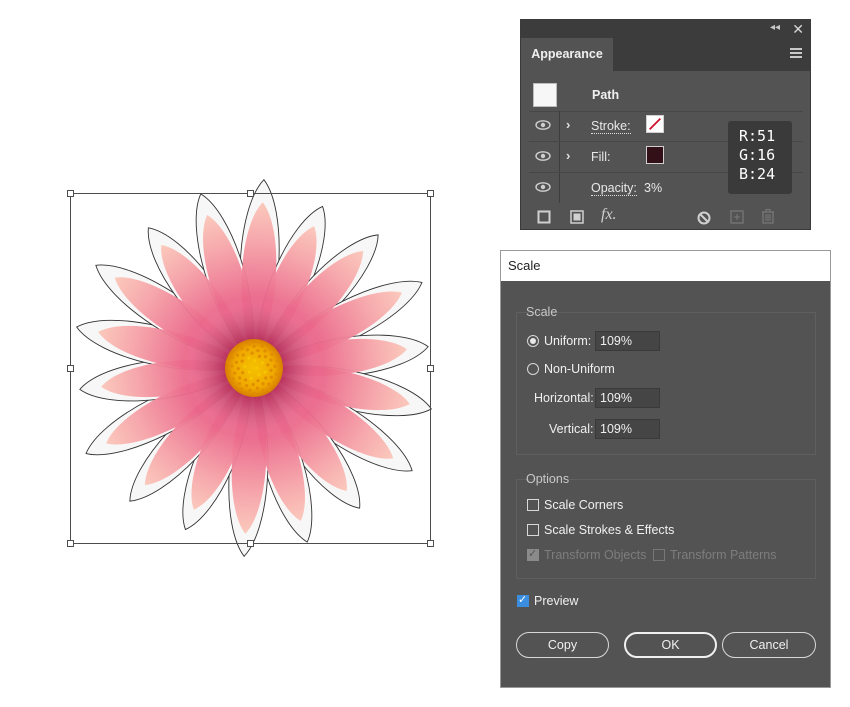 This screenshot has width=850, height=707. Describe the element at coordinates (533, 554) in the screenshot. I see `transform-objects-checkbox: ✓` at that location.